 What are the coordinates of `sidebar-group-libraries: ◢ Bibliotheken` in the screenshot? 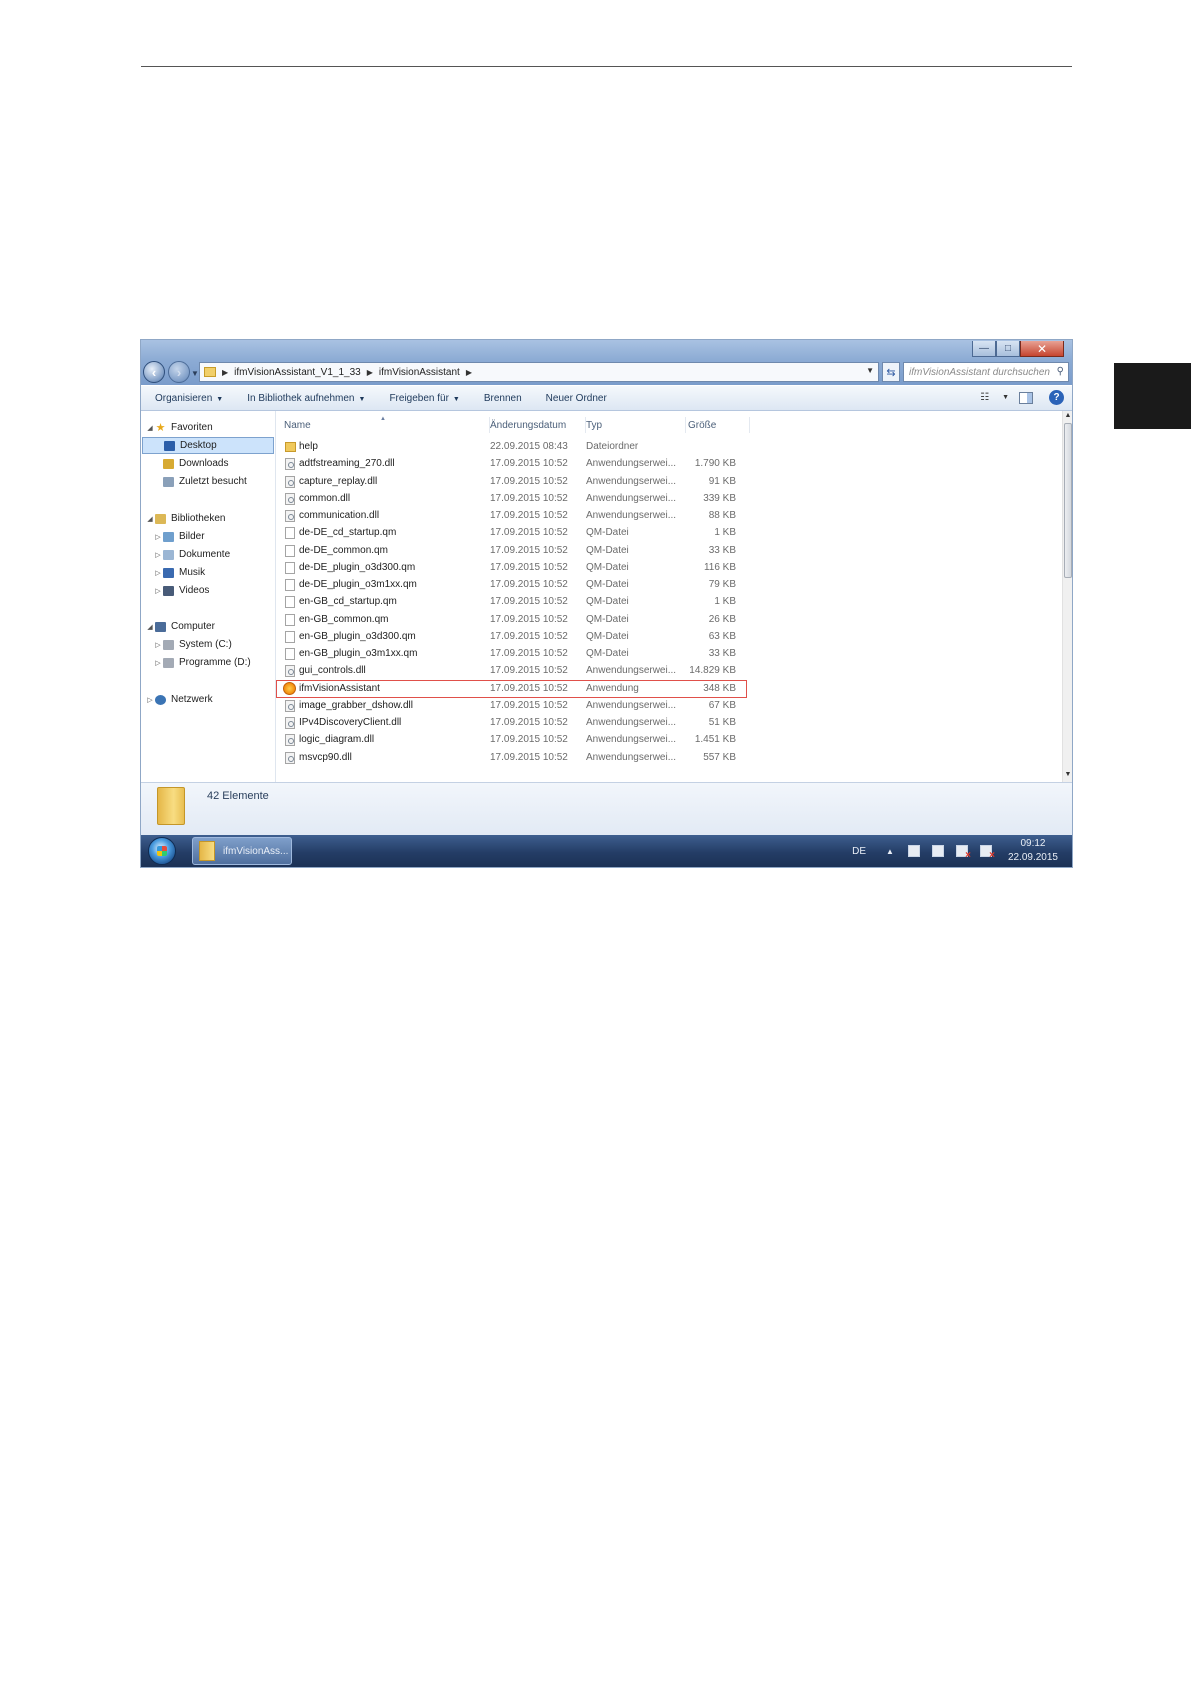 It's located at (185, 518).